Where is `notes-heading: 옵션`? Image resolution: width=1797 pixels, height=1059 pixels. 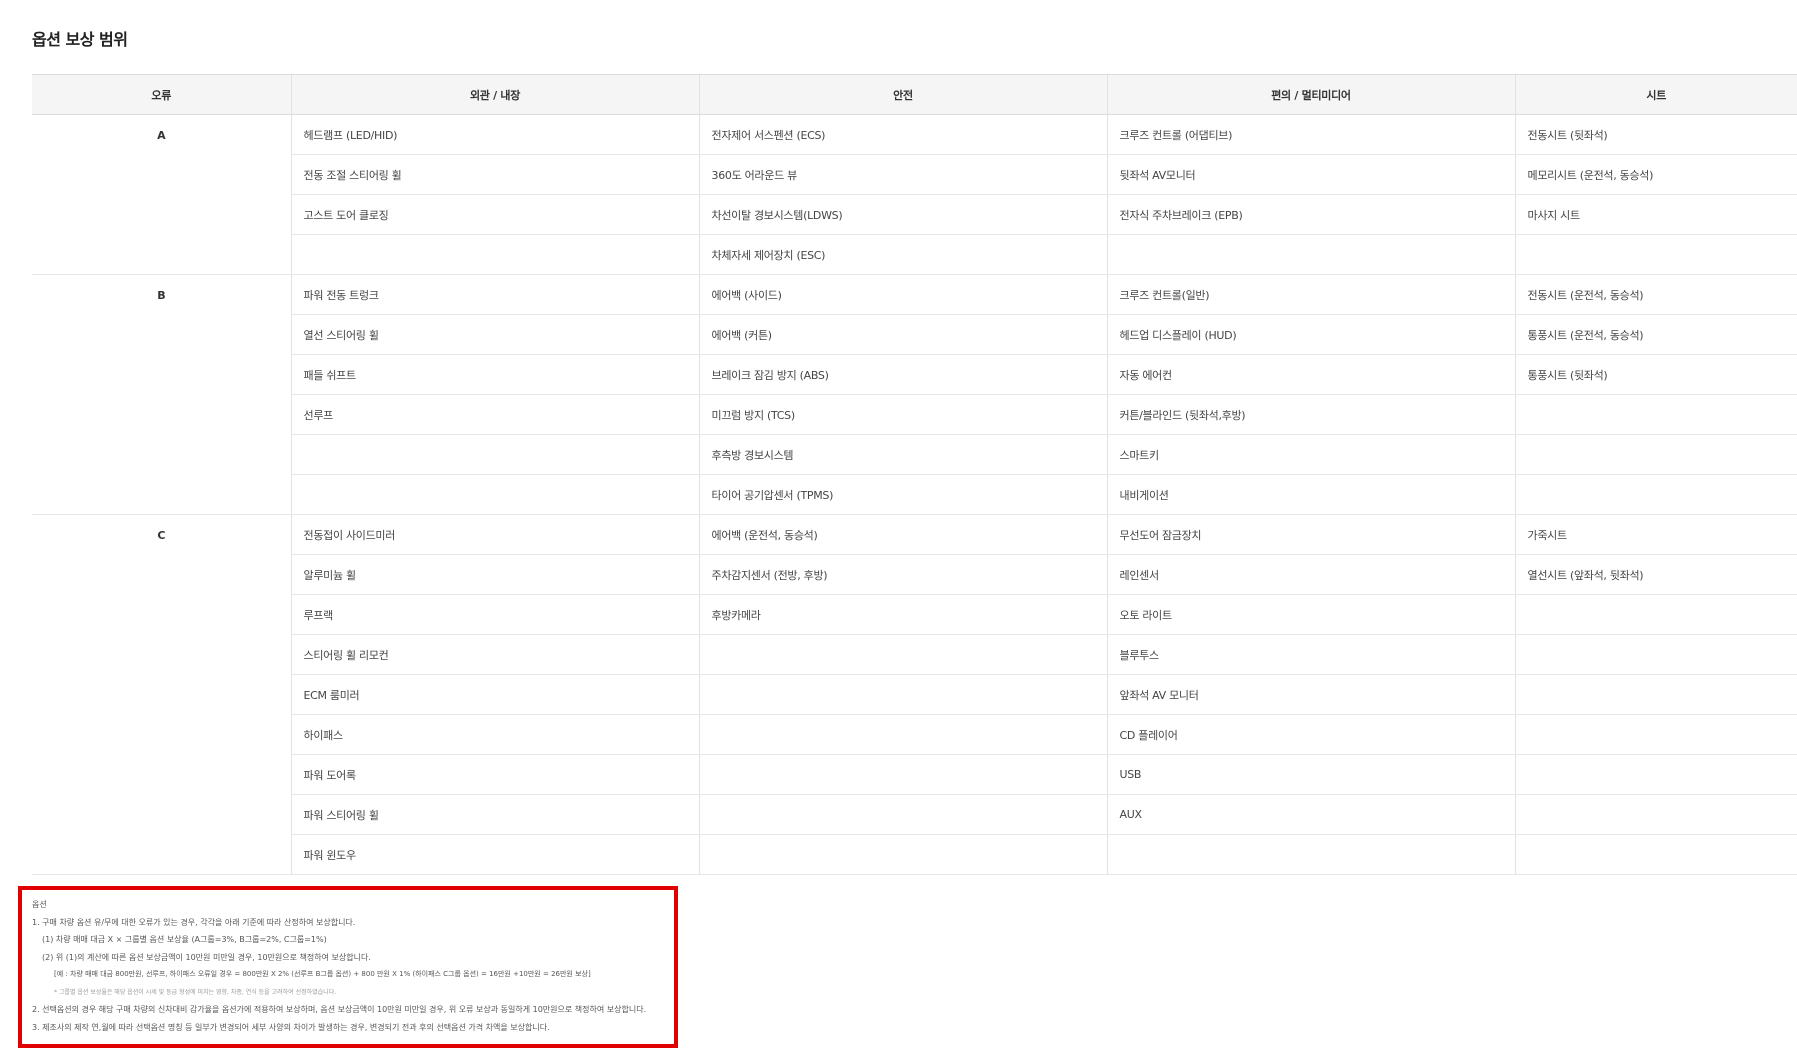
notes-heading: 옵션 is located at coordinates (39, 904).